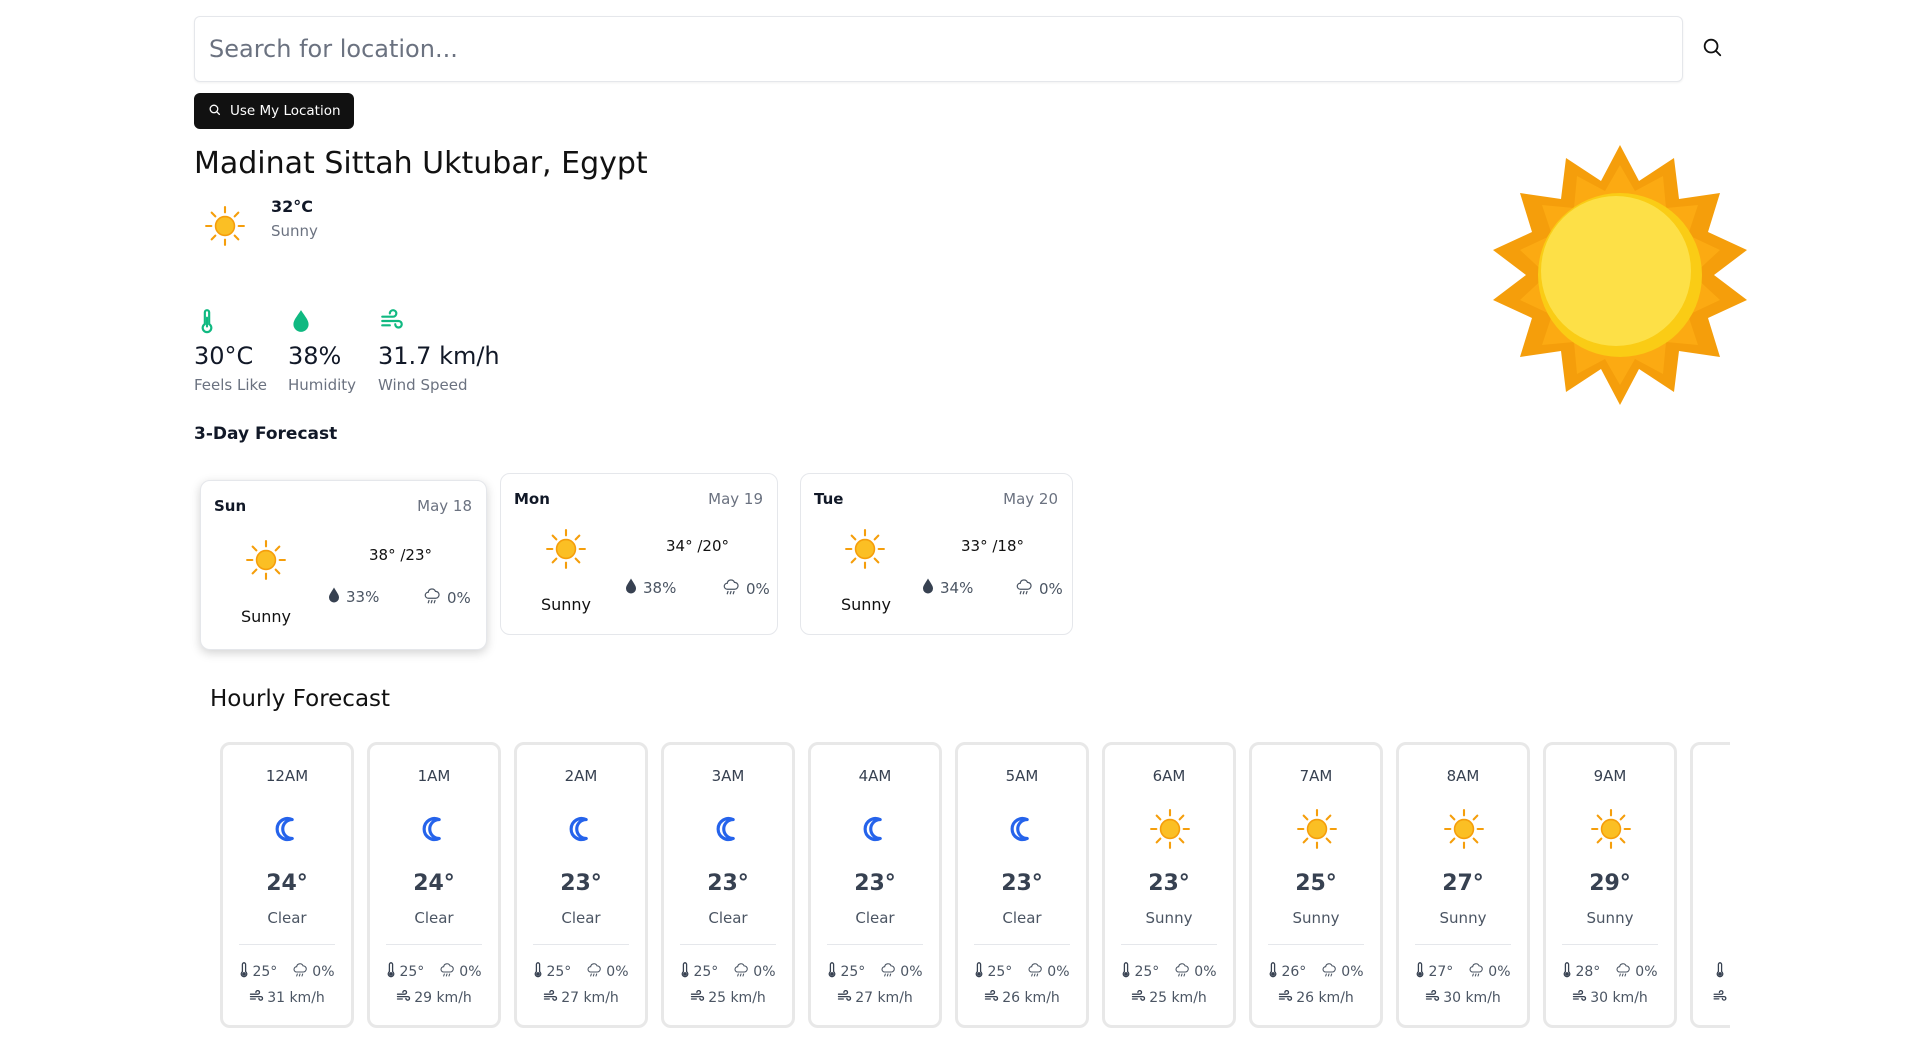  Describe the element at coordinates (1030, 499) in the screenshot. I see `day-date: May 20` at that location.